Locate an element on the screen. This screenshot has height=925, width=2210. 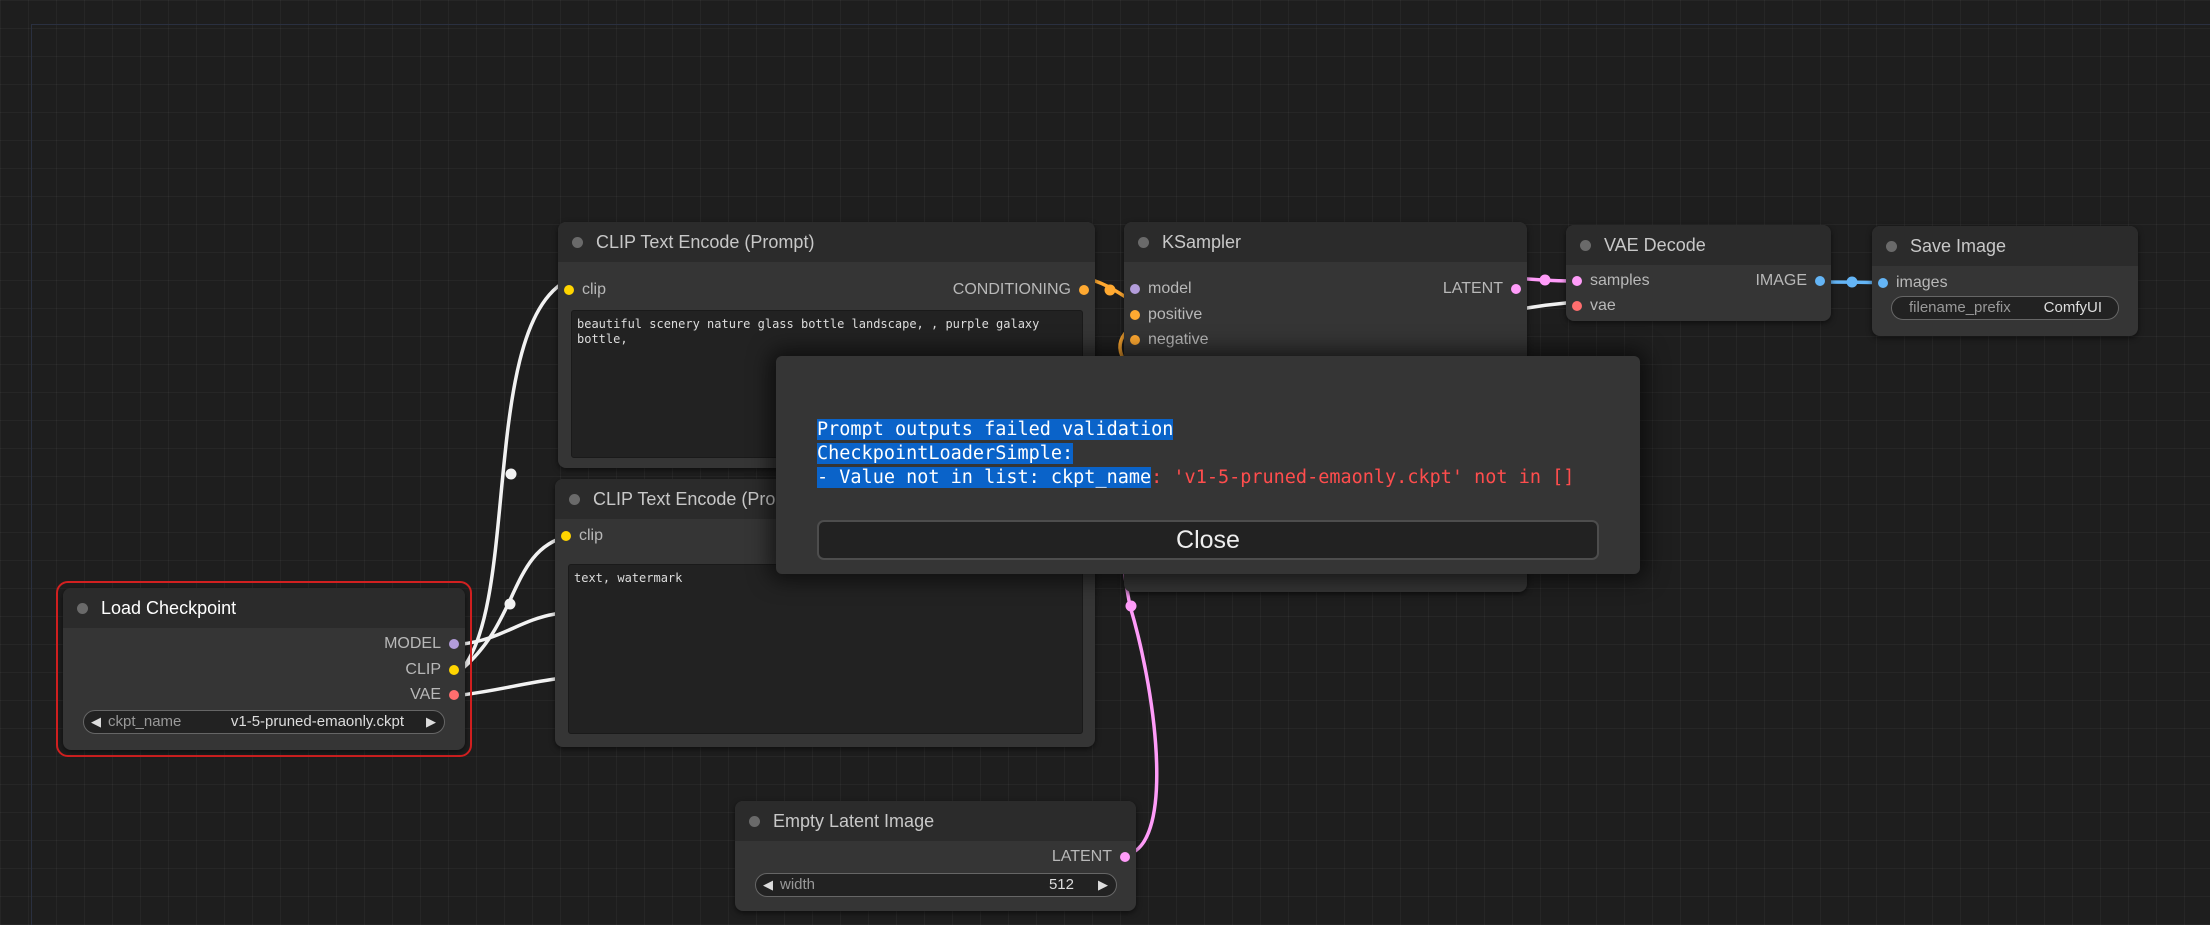
widget-label: width is located at coordinates (798, 884).